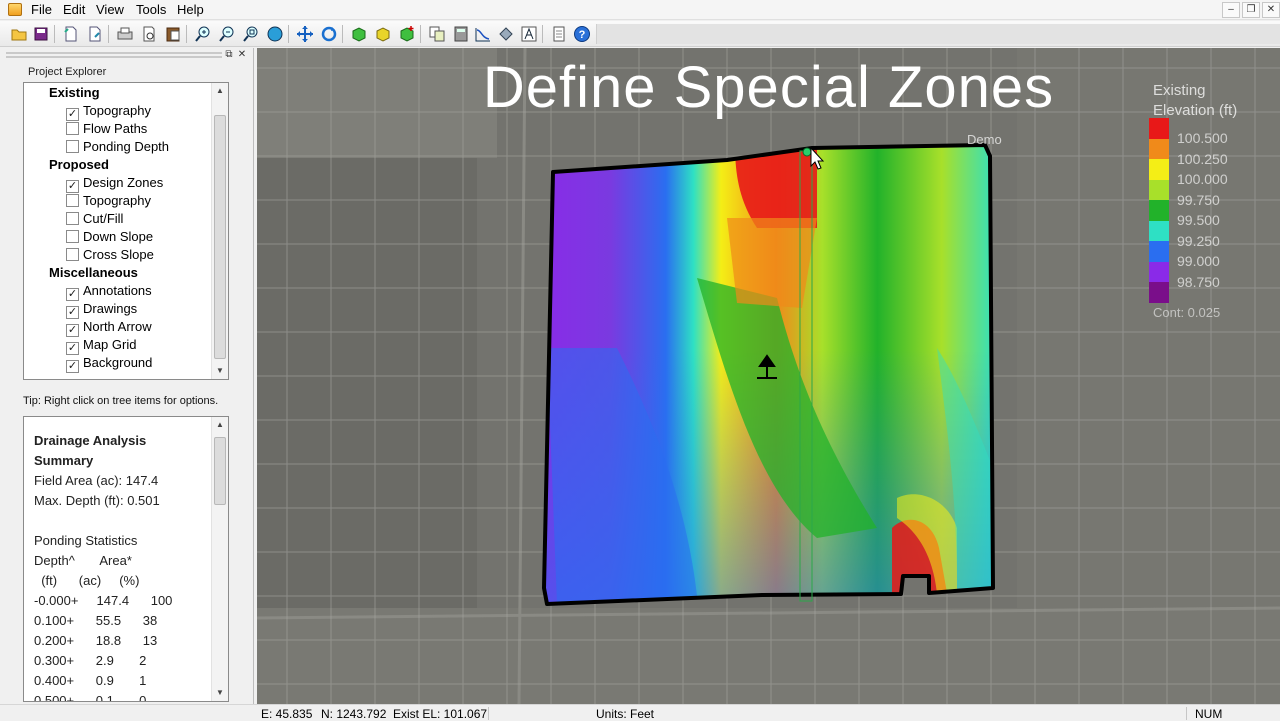  I want to click on cube-green-icon, so click(359, 34).